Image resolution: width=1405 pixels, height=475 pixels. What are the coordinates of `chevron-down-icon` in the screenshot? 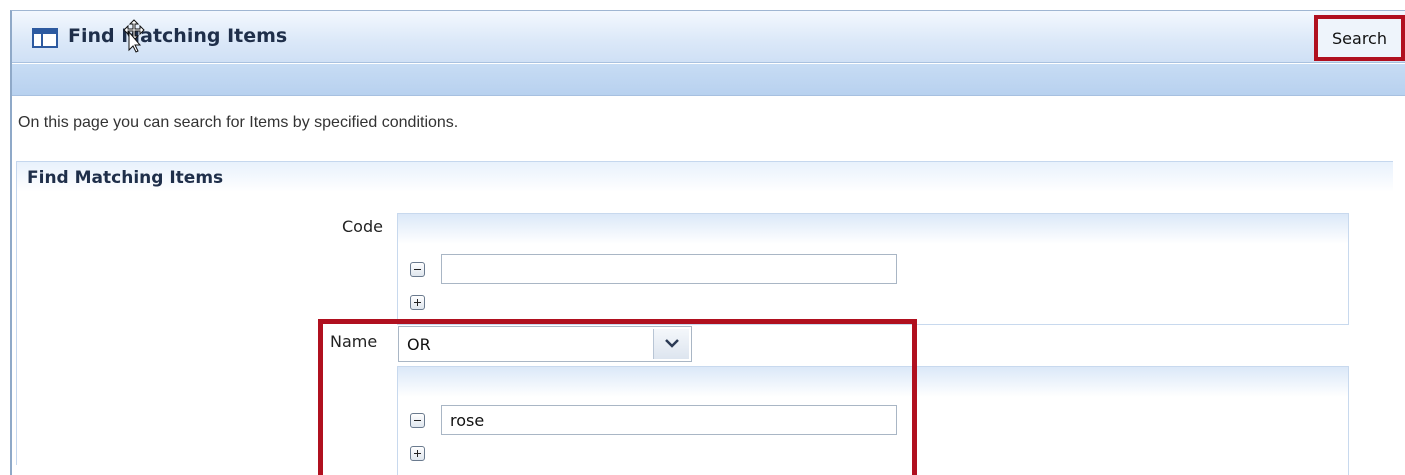 It's located at (671, 344).